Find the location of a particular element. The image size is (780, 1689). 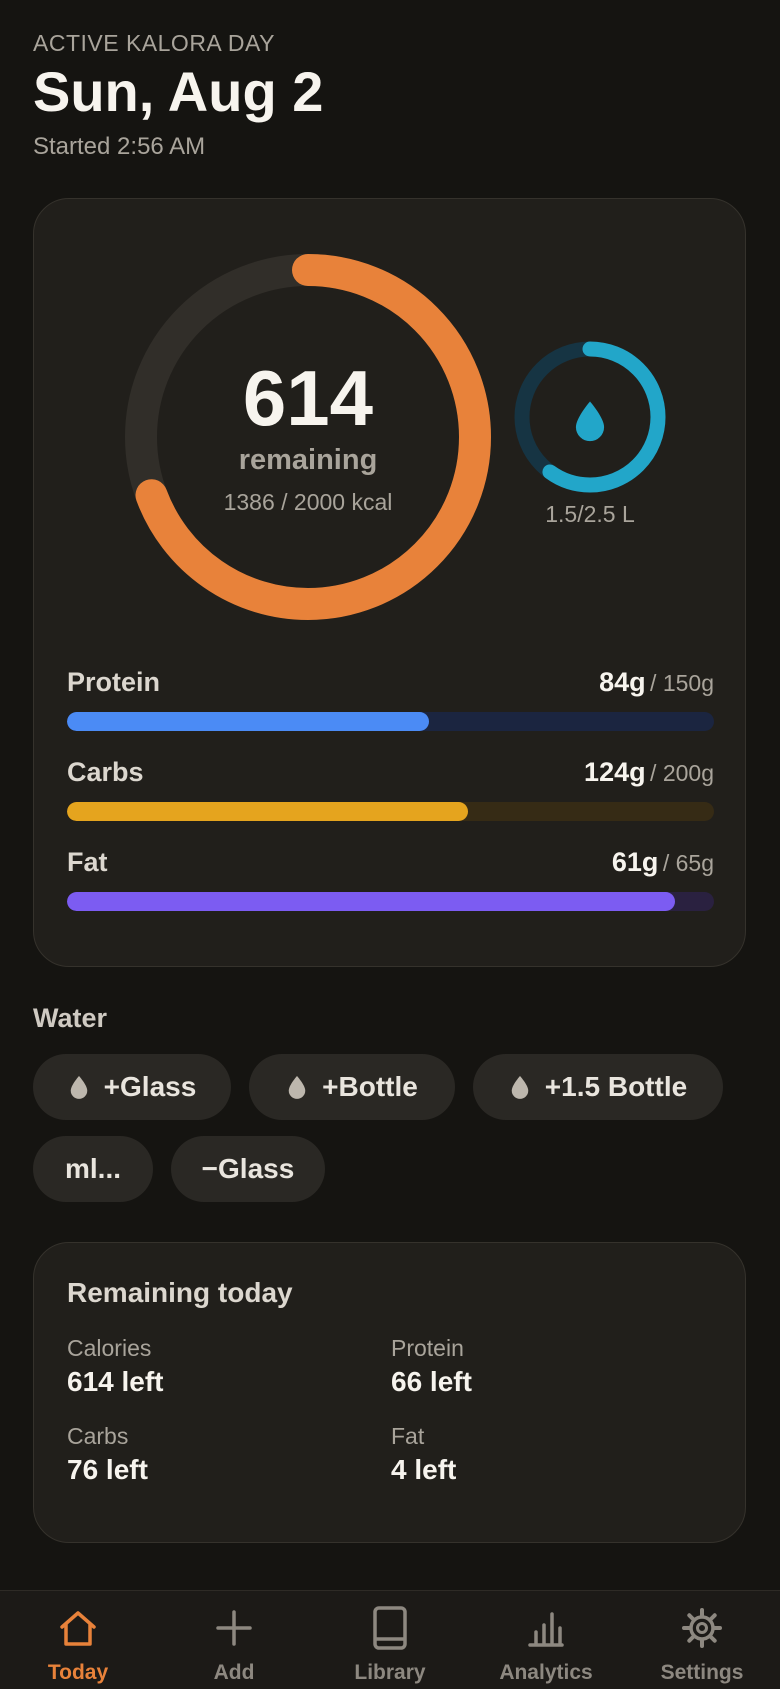

remaining-value: 614 left is located at coordinates (115, 1381).